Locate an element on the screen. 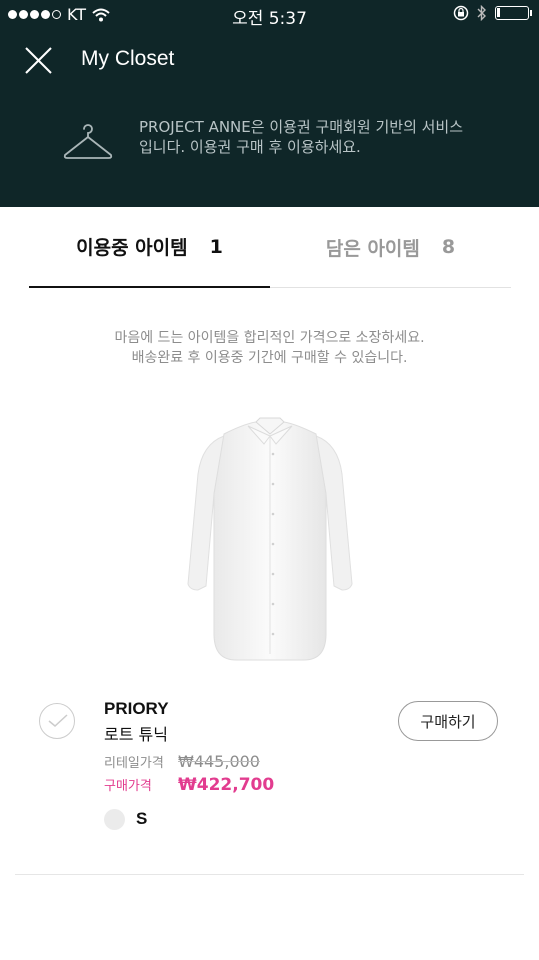  tab-in-use-items: 이용중 아이템 1 is located at coordinates (149, 247).